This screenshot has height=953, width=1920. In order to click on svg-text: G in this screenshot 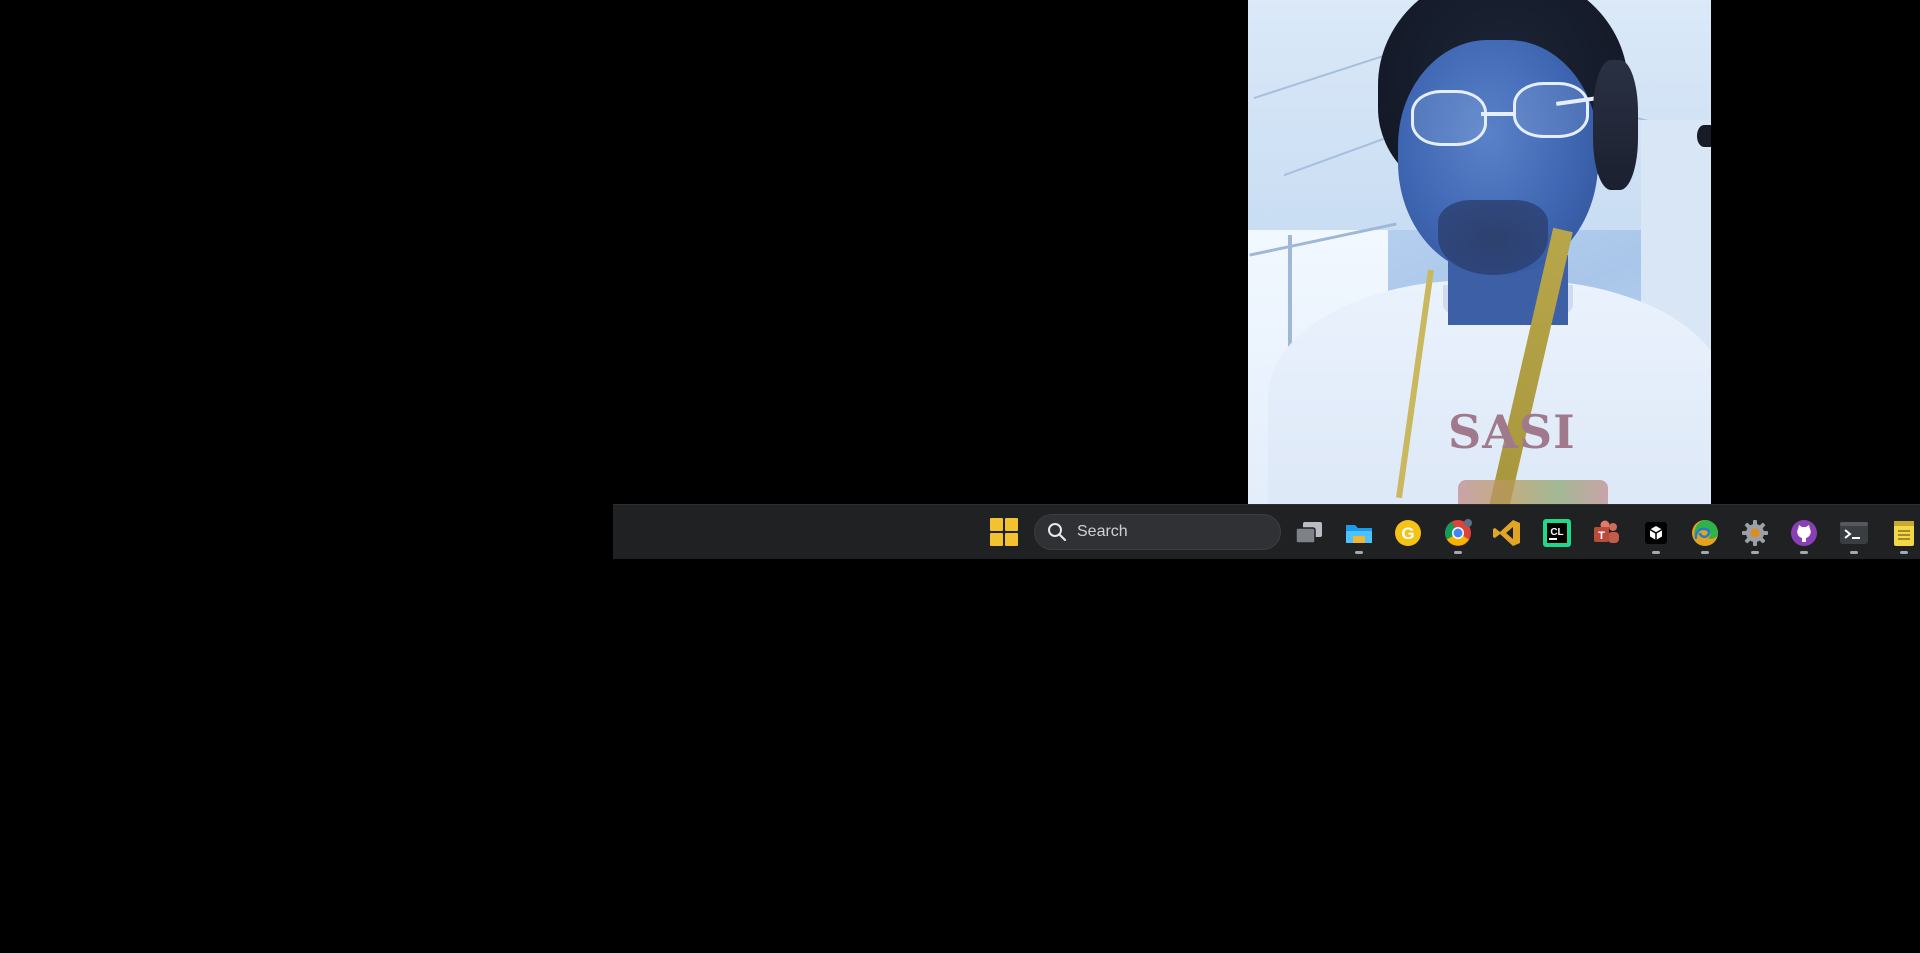, I will do `click(1407, 533)`.